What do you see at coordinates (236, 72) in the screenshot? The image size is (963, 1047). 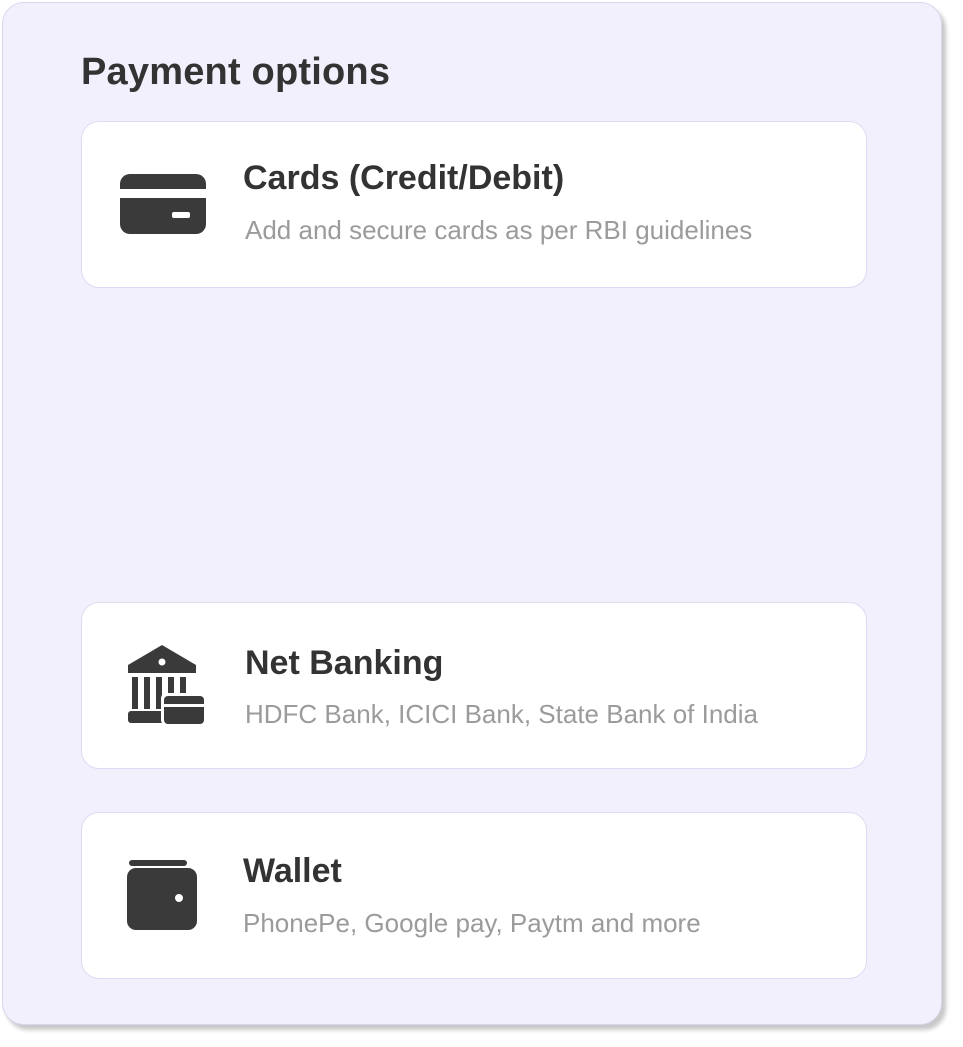 I see `panel-title: Payment options` at bounding box center [236, 72].